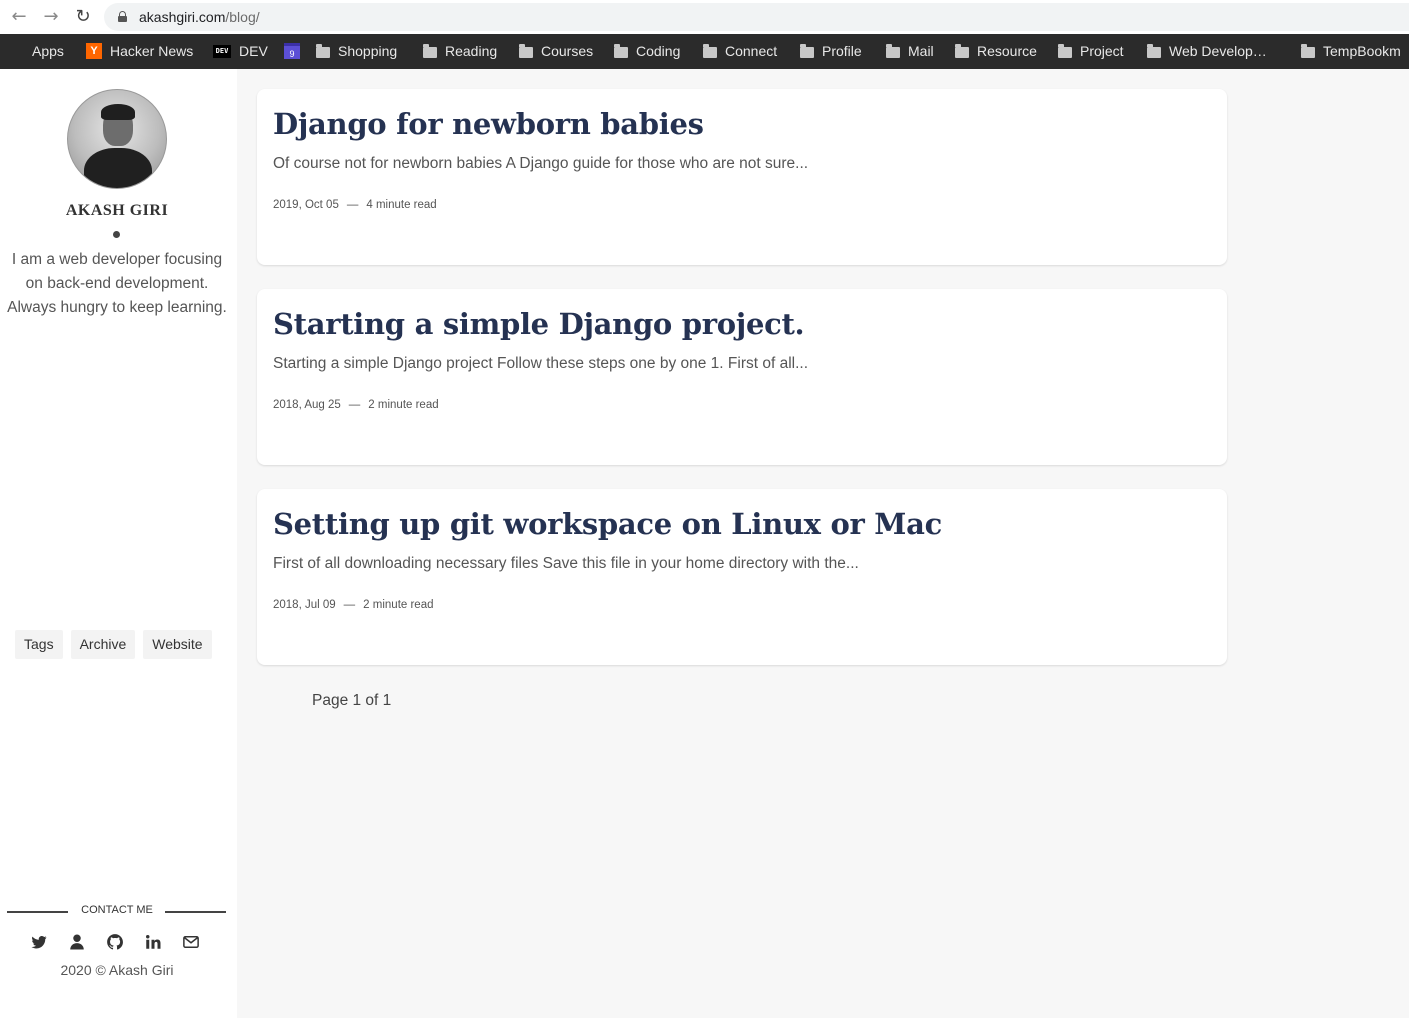 This screenshot has height=1018, width=1409. I want to click on bookmark-dev: DEV DEV, so click(240, 51).